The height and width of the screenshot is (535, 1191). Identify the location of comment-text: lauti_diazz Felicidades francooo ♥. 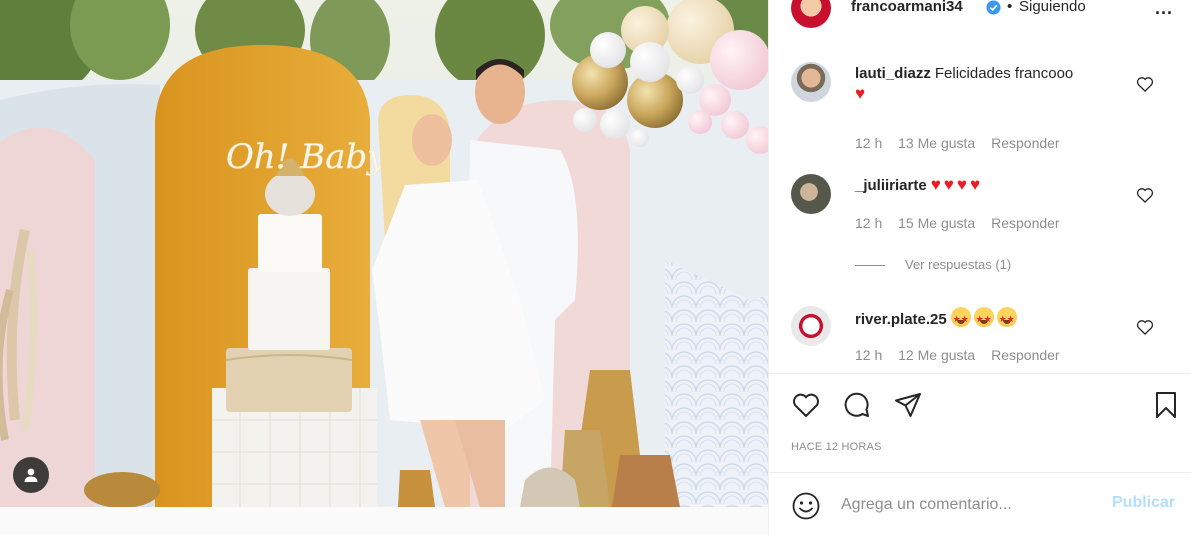
(990, 84).